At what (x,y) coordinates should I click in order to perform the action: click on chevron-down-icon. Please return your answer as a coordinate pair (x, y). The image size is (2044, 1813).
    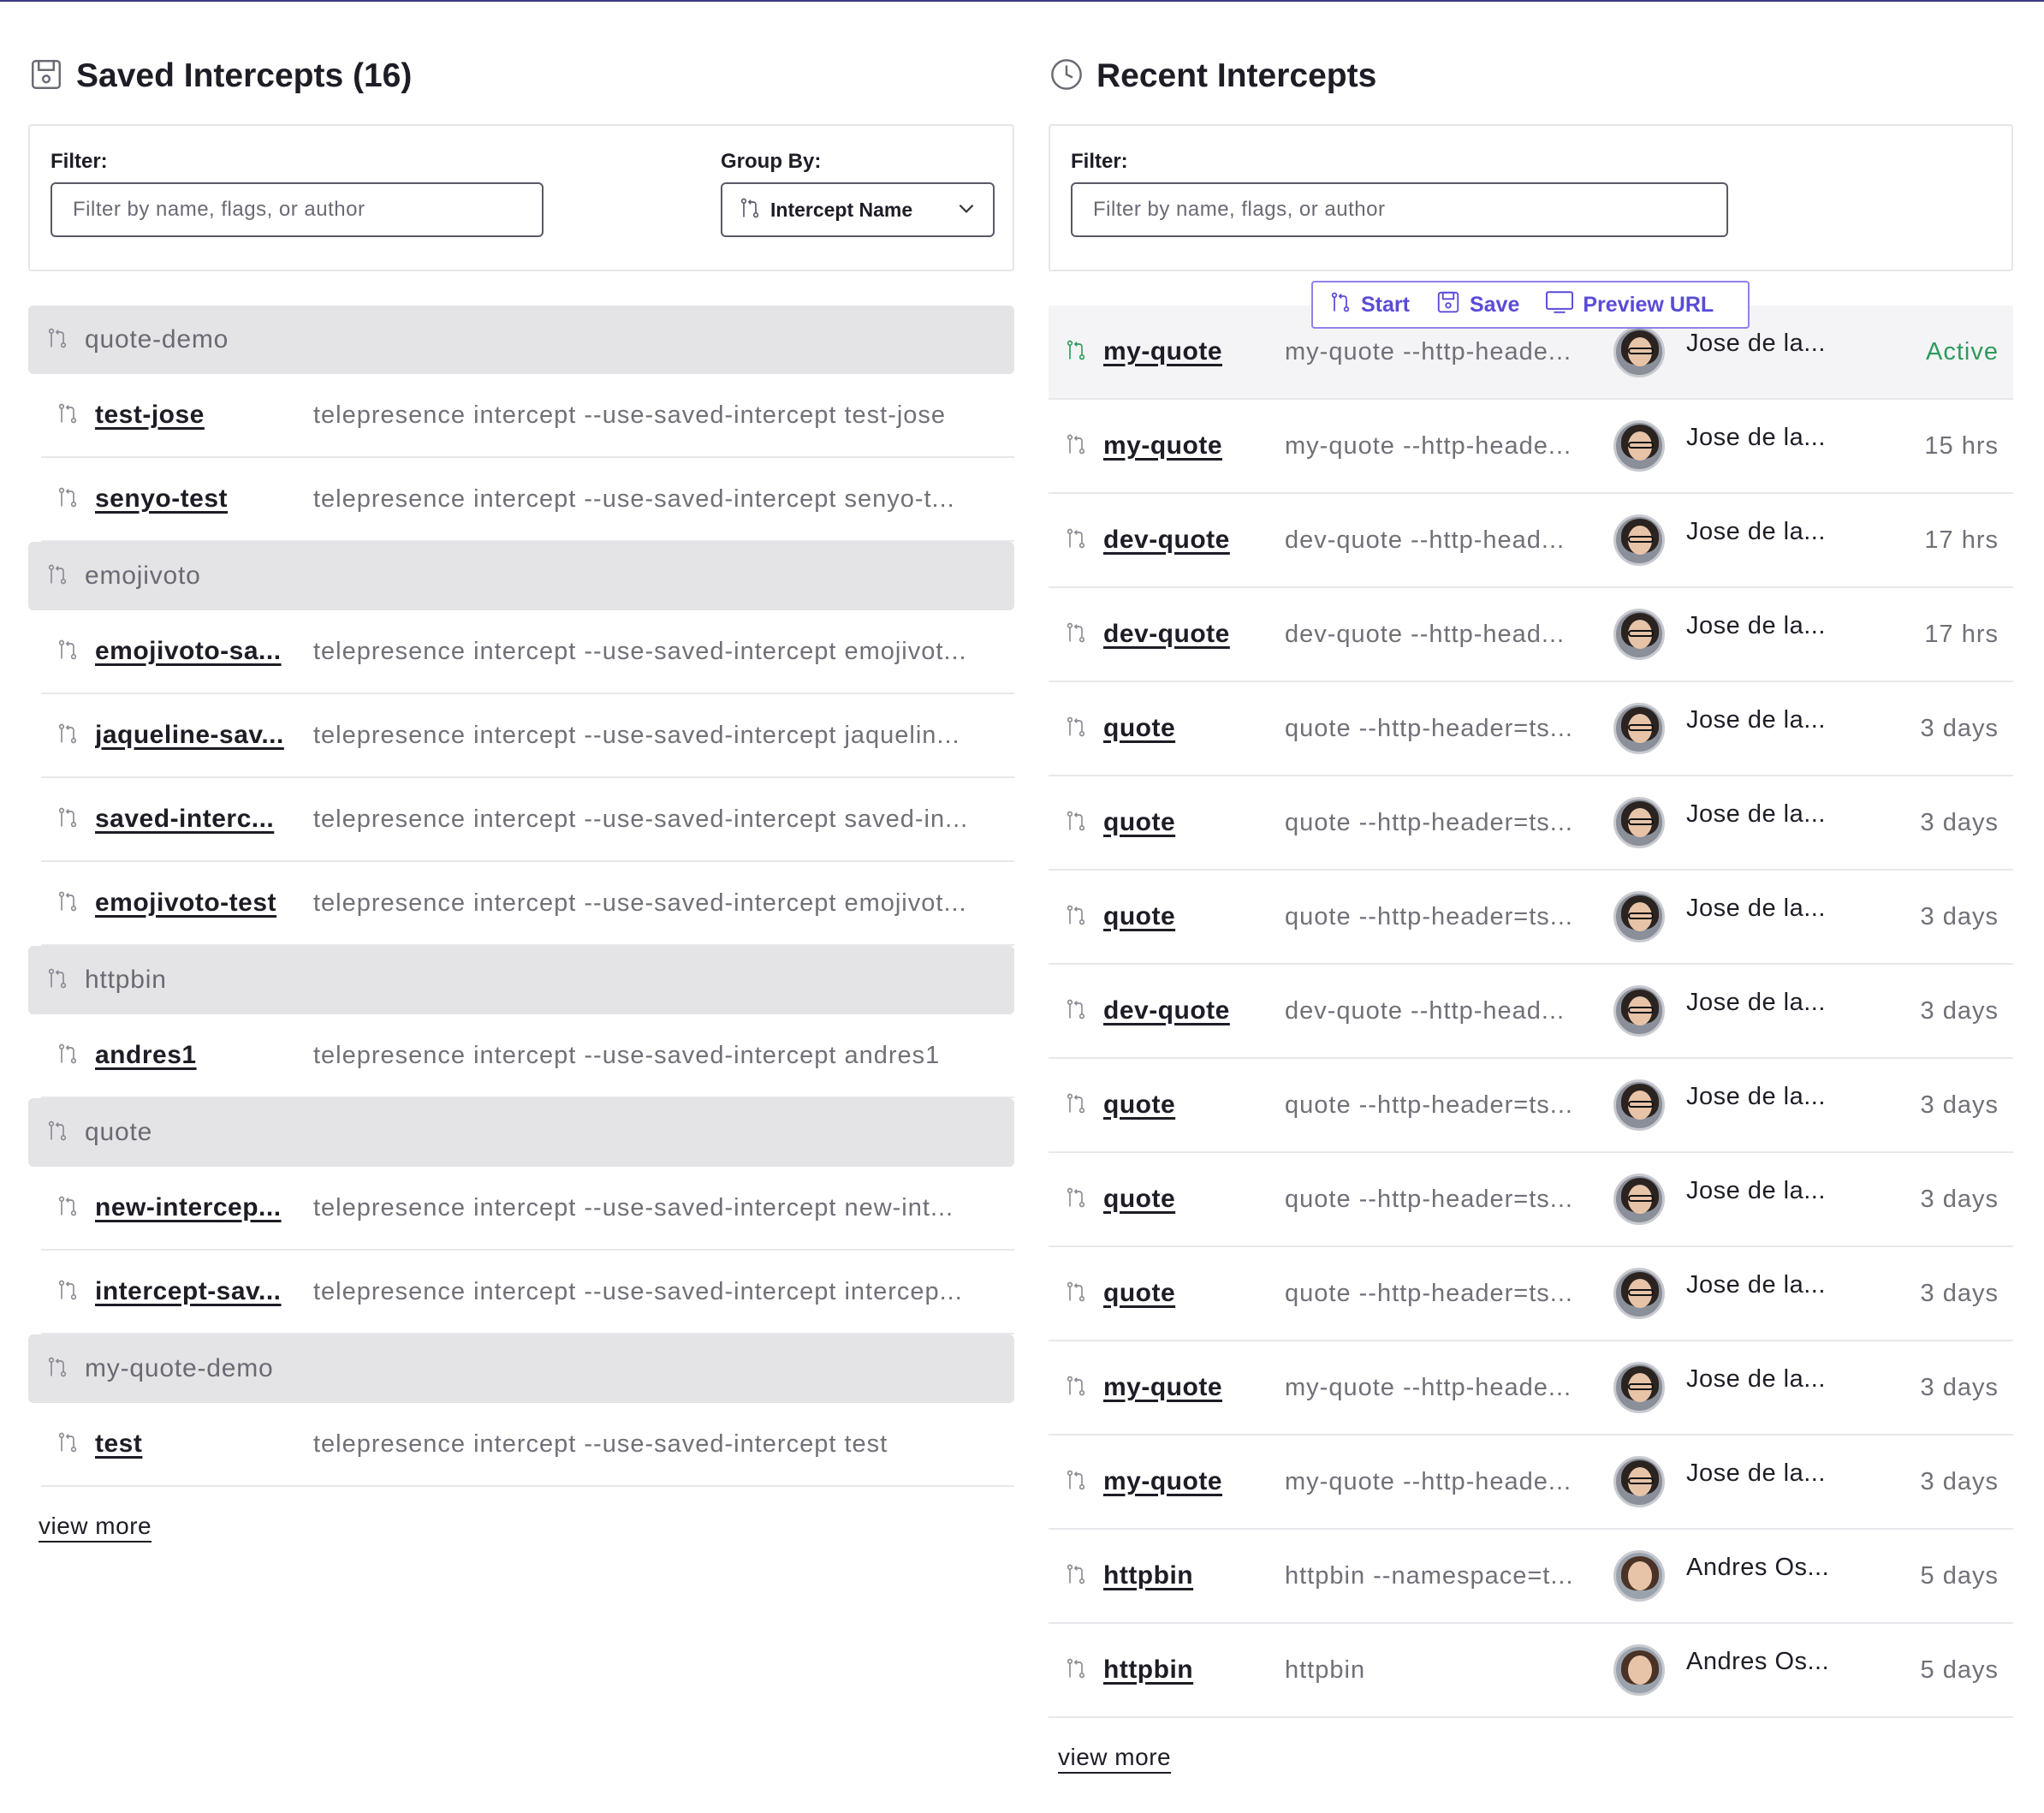
    Looking at the image, I should click on (966, 210).